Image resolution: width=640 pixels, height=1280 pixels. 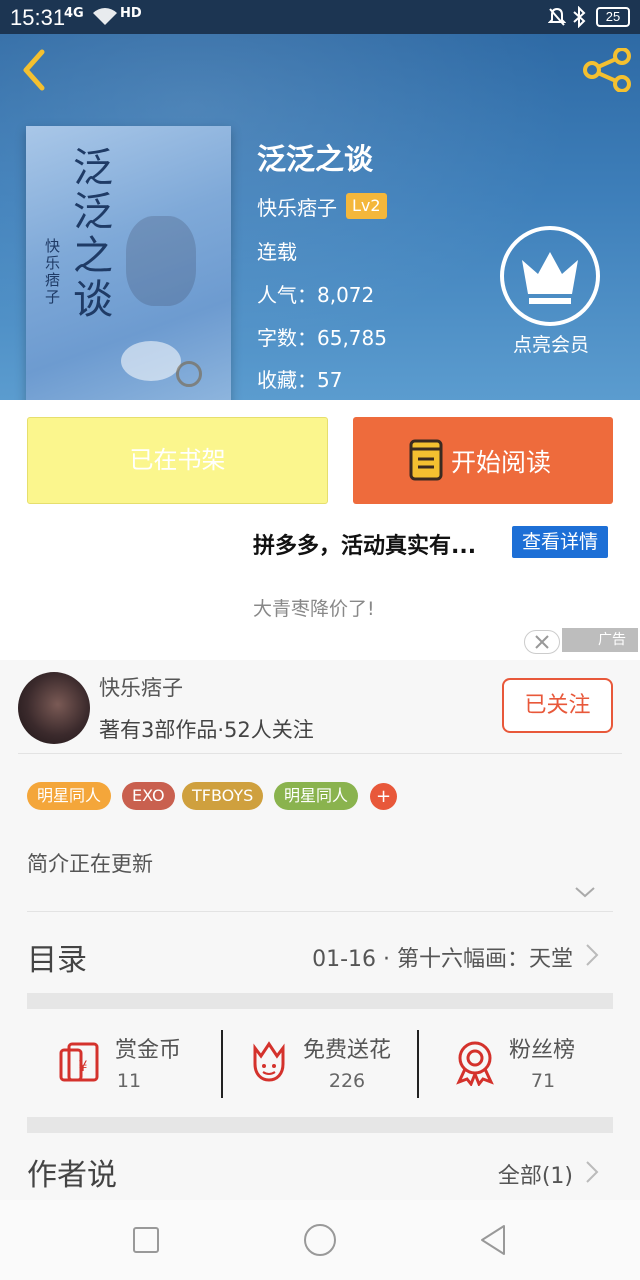 What do you see at coordinates (90, 864) in the screenshot?
I see `intro-text: 简介正在更新` at bounding box center [90, 864].